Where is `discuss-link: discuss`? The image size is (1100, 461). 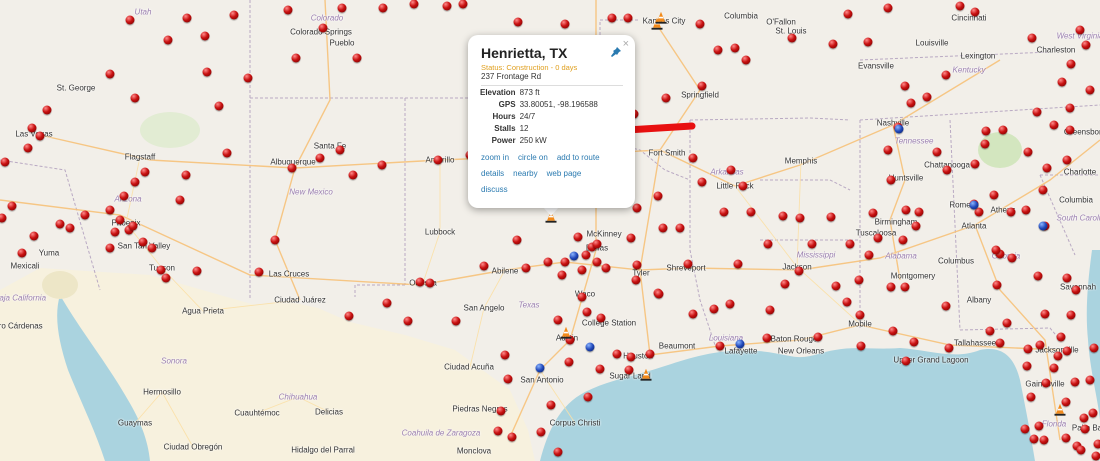 discuss-link: discuss is located at coordinates (494, 189).